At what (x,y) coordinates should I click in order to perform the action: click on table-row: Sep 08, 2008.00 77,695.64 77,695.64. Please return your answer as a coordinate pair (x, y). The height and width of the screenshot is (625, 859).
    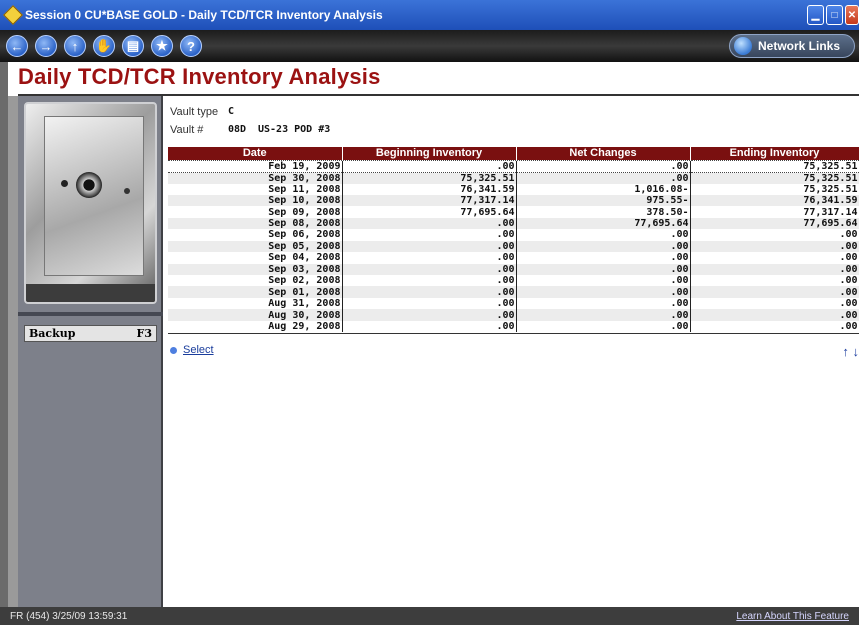
    Looking at the image, I should click on (513, 223).